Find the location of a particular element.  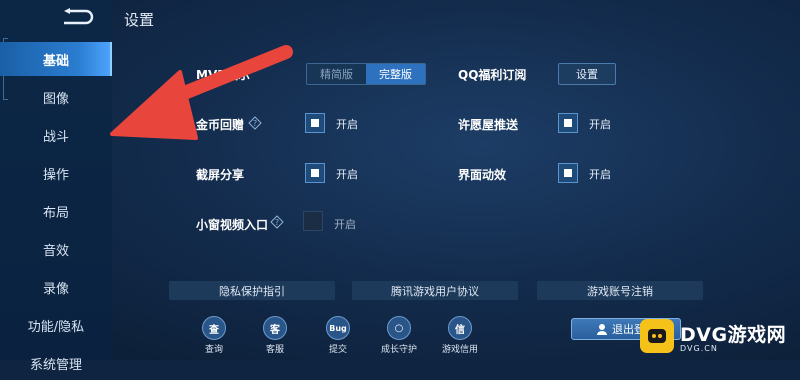

sidebar-item-label: 操作 is located at coordinates (55, 175).